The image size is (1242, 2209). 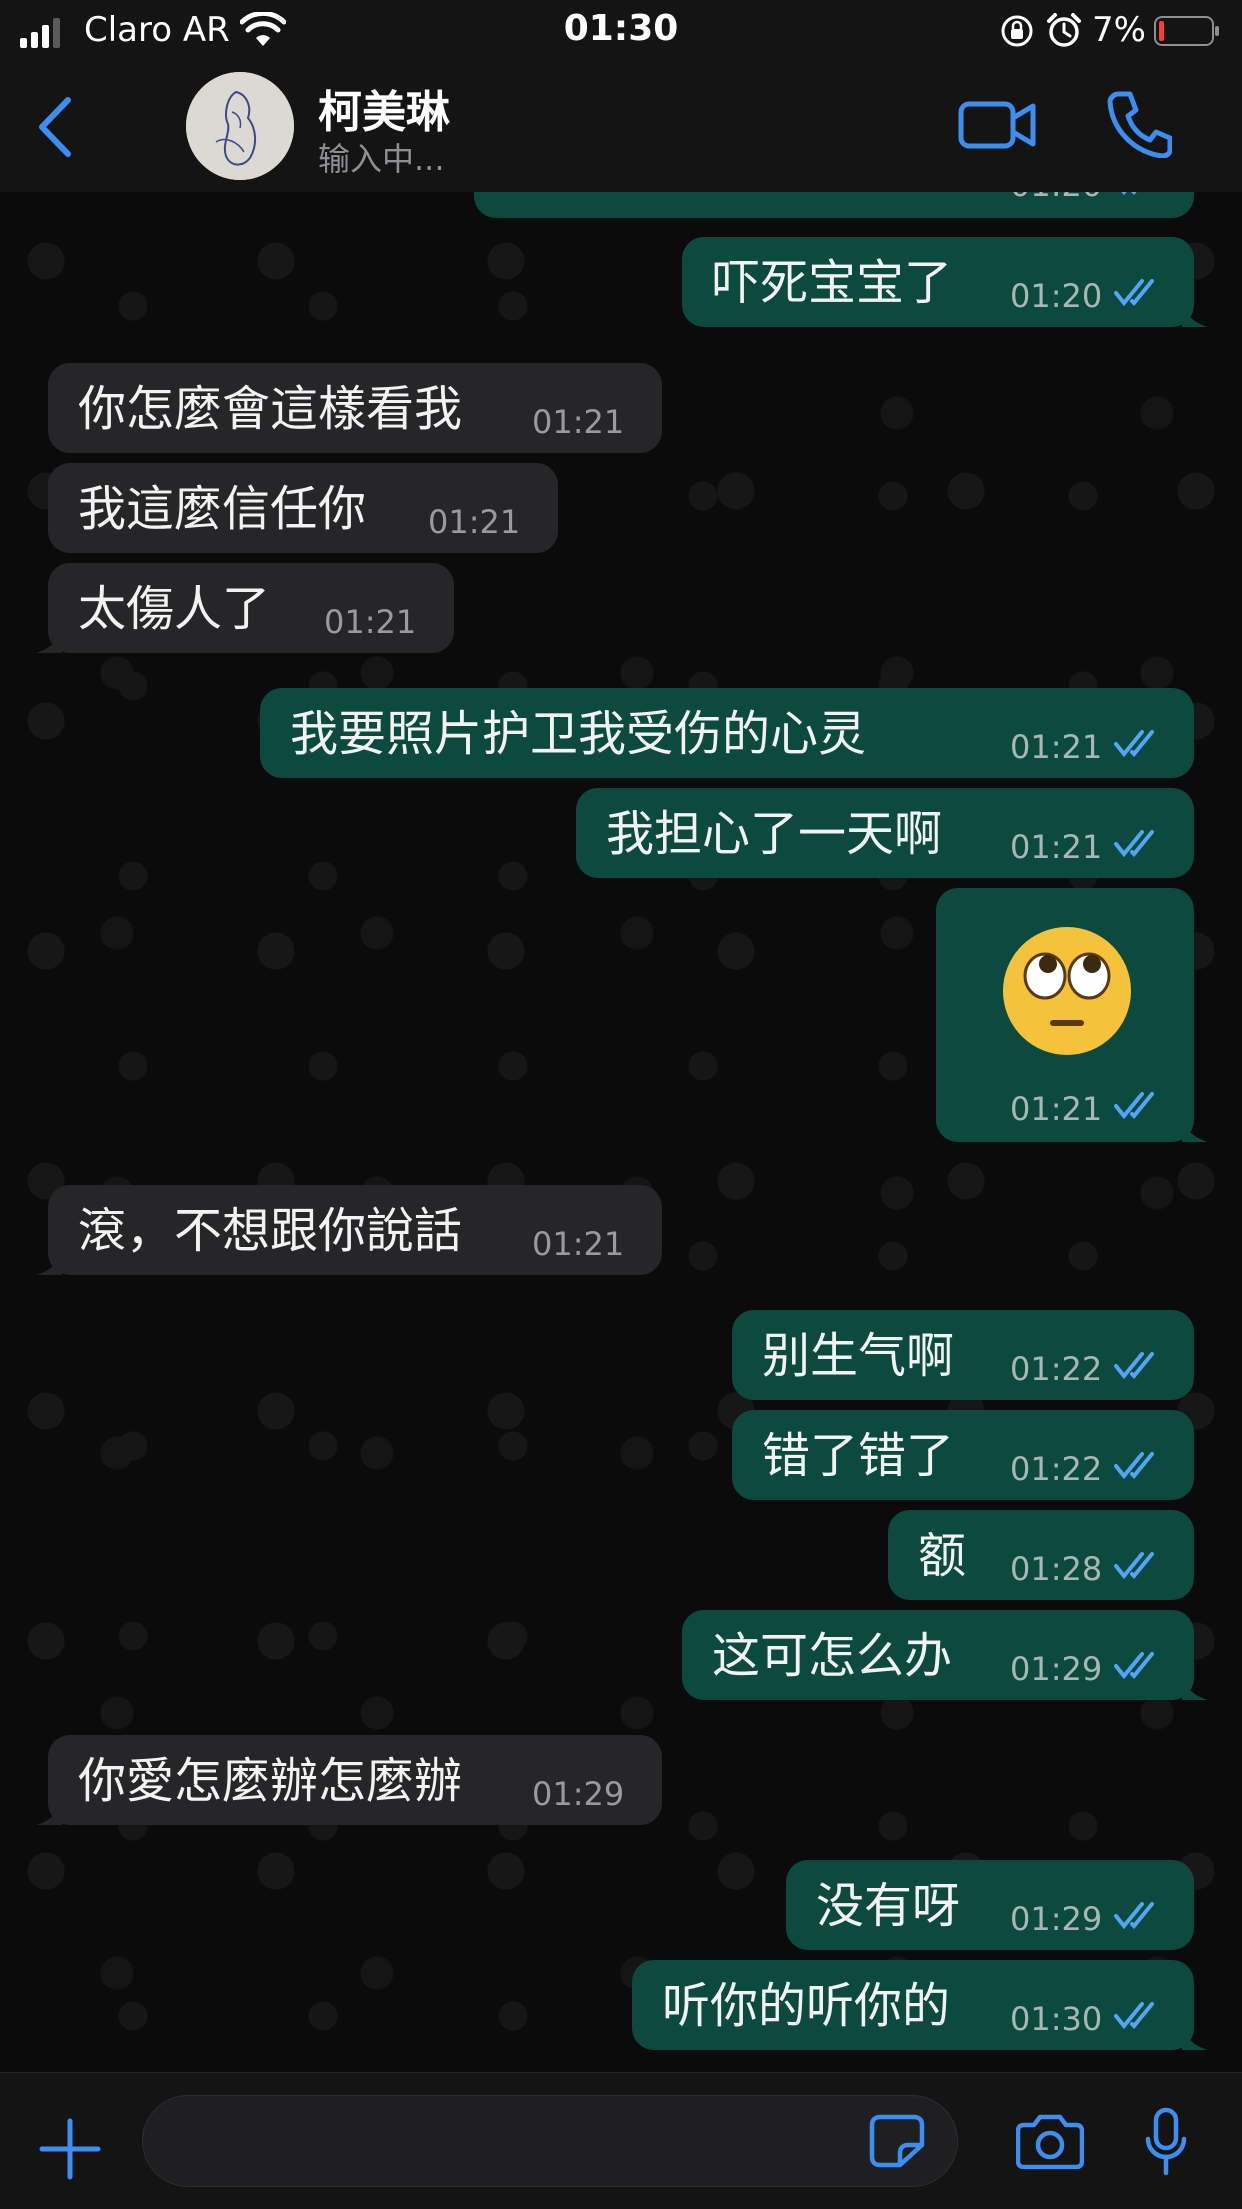 I want to click on camera-icon, so click(x=1050, y=2141).